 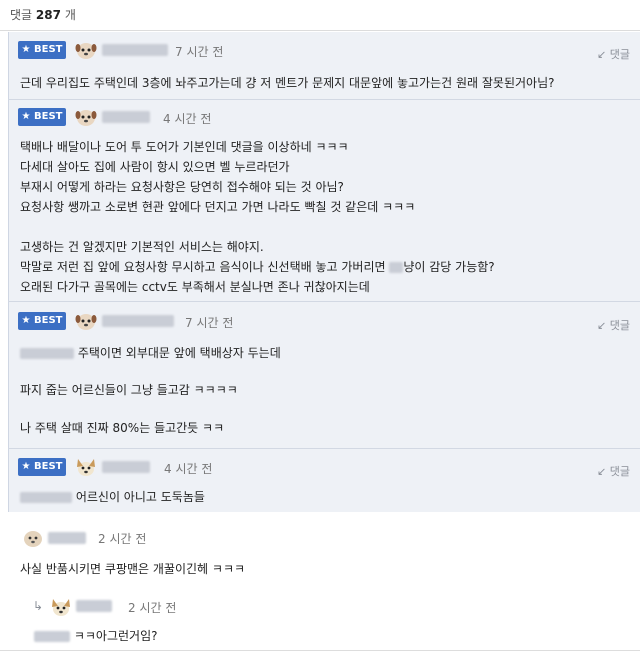 What do you see at coordinates (320, 650) in the screenshot?
I see `bottom-divider` at bounding box center [320, 650].